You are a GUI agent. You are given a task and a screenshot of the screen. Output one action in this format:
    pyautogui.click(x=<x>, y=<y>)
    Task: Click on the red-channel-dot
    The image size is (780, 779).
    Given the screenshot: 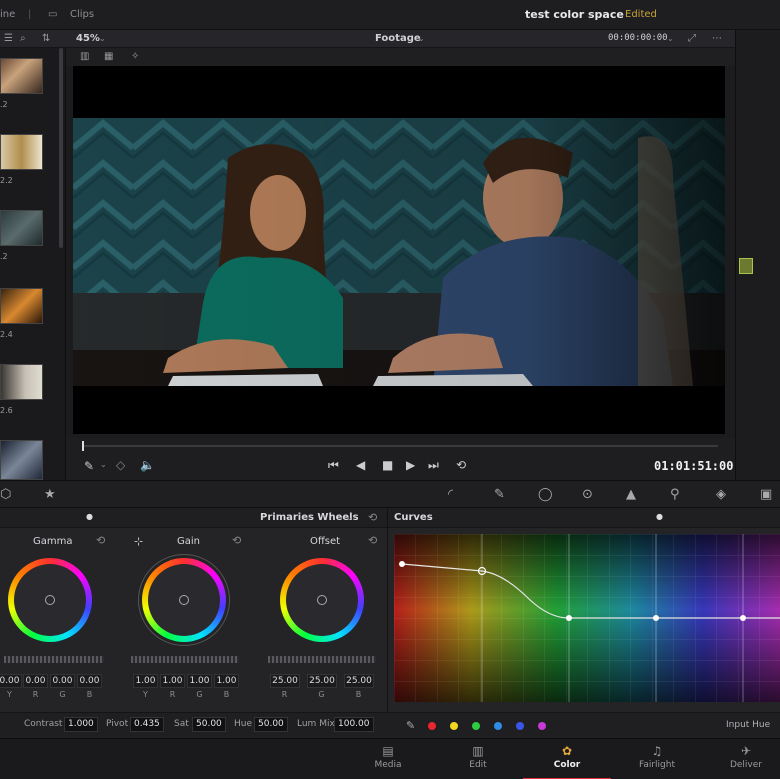 What is the action you would take?
    pyautogui.click(x=432, y=726)
    